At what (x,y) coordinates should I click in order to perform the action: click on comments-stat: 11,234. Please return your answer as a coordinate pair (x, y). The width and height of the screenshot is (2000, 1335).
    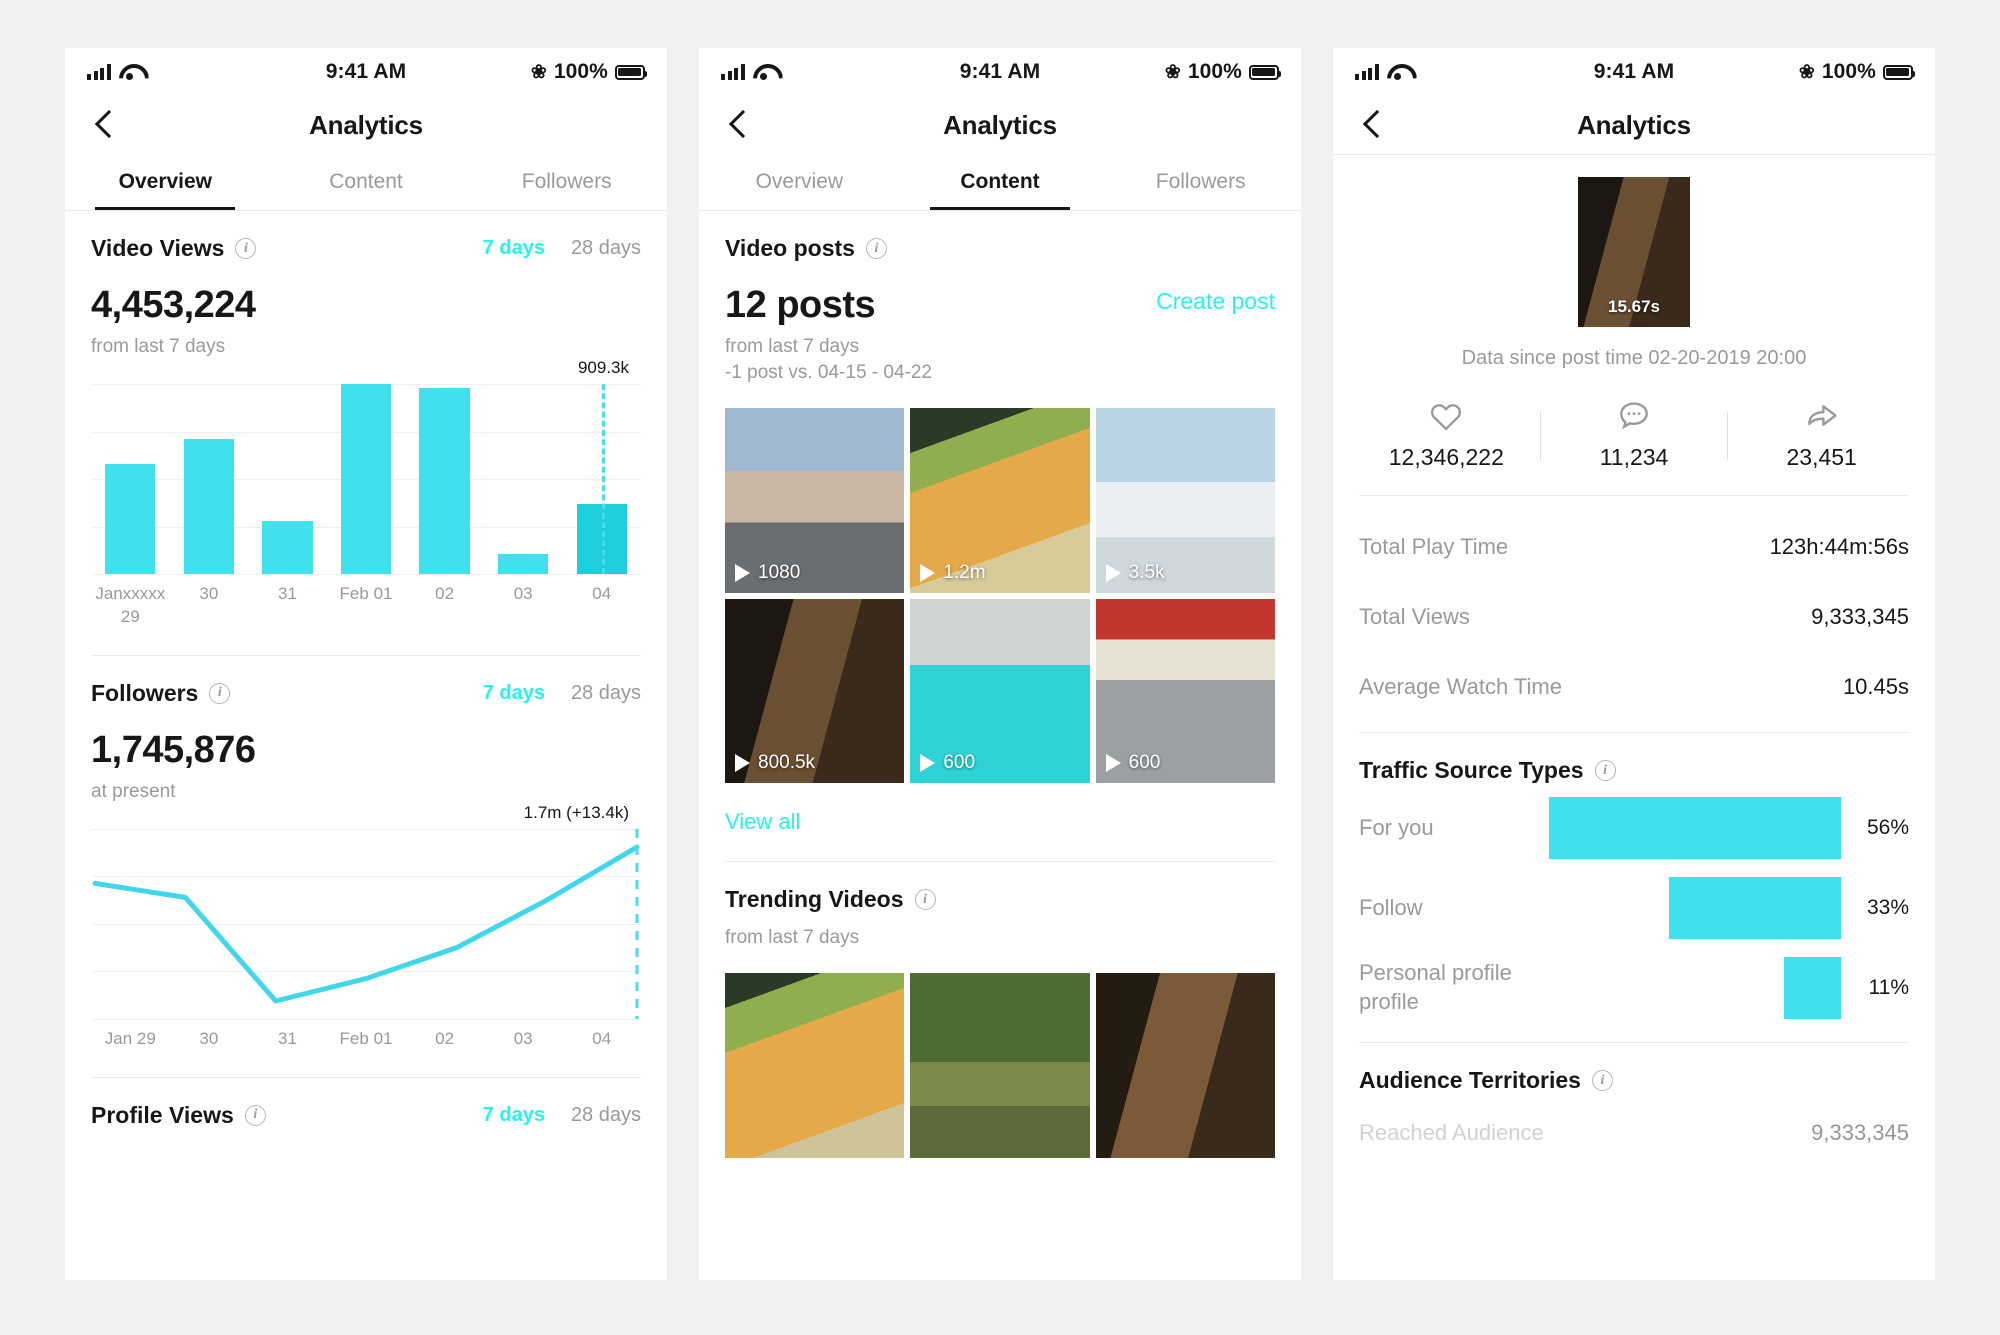
    Looking at the image, I should click on (1634, 435).